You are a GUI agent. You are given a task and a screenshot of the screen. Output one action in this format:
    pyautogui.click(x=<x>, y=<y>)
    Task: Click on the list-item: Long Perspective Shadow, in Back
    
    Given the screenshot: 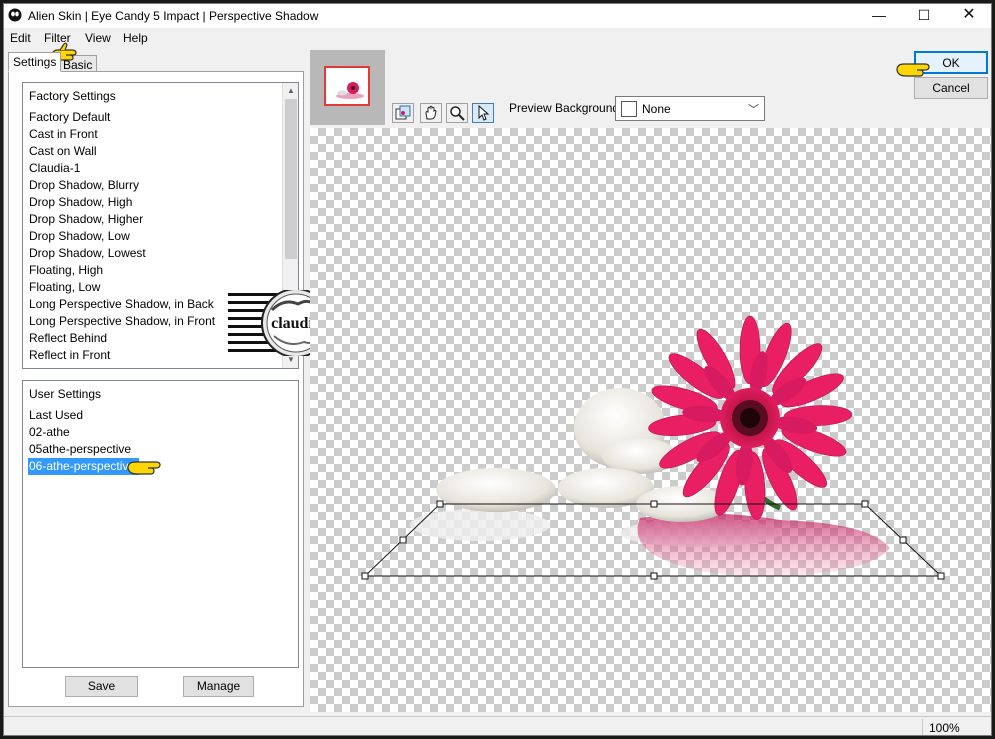 What is the action you would take?
    pyautogui.click(x=123, y=304)
    